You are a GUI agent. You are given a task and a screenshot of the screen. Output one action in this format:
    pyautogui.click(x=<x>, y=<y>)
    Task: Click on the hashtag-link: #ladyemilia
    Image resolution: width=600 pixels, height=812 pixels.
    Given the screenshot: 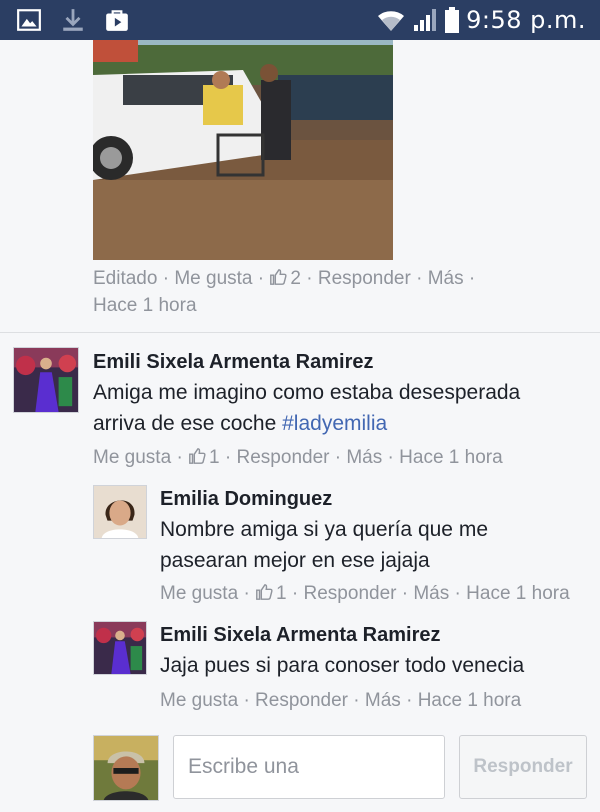 What is the action you would take?
    pyautogui.click(x=334, y=423)
    